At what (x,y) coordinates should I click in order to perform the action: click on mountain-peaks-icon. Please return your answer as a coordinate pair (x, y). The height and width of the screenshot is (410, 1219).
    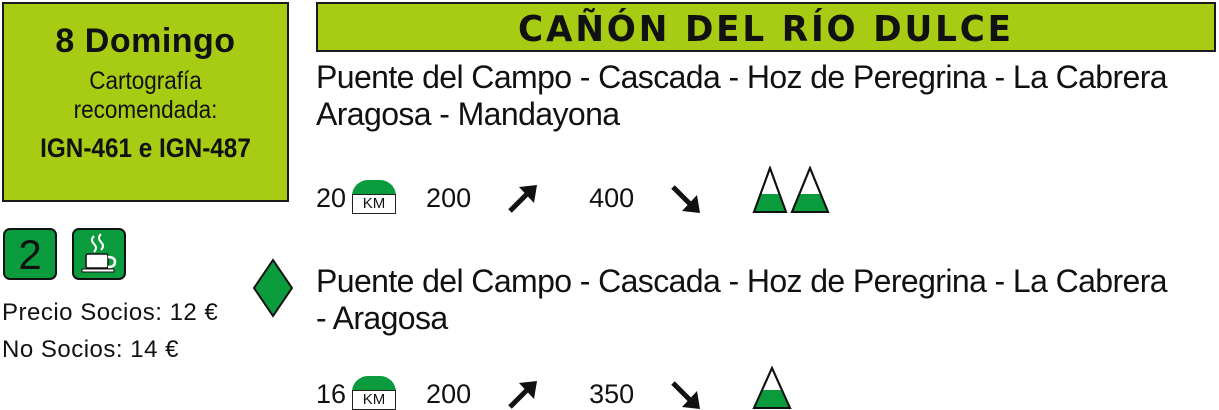
    Looking at the image, I should click on (791, 189).